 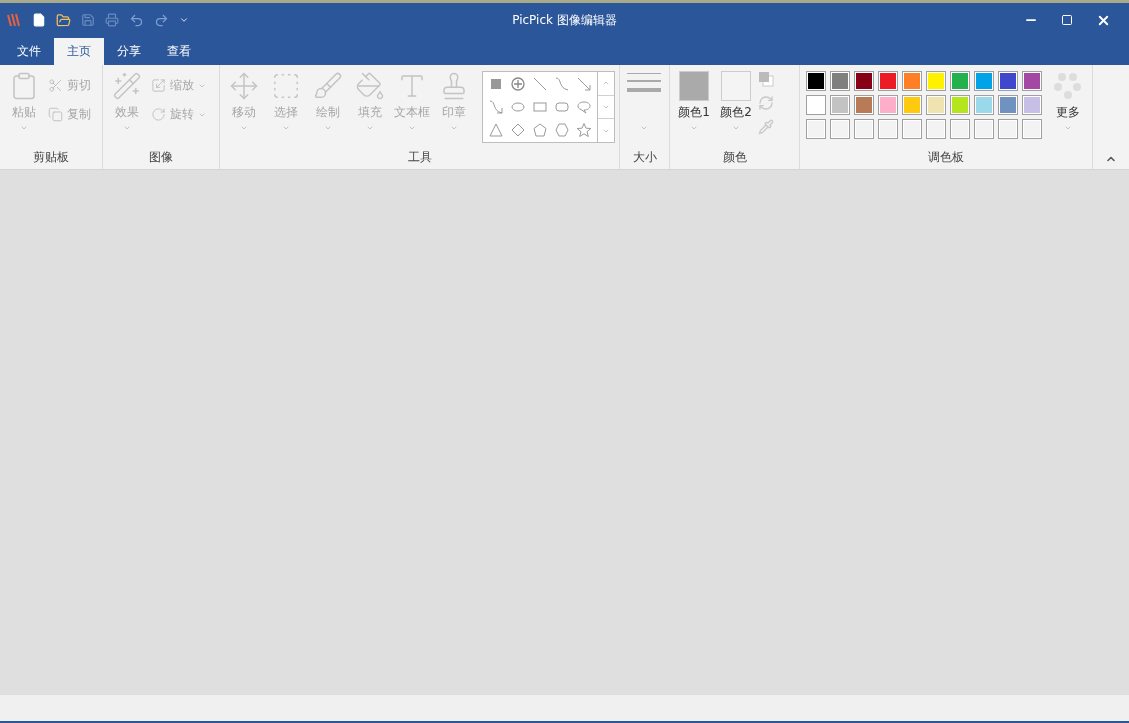 What do you see at coordinates (584, 83) in the screenshot?
I see `arrow-line-icon` at bounding box center [584, 83].